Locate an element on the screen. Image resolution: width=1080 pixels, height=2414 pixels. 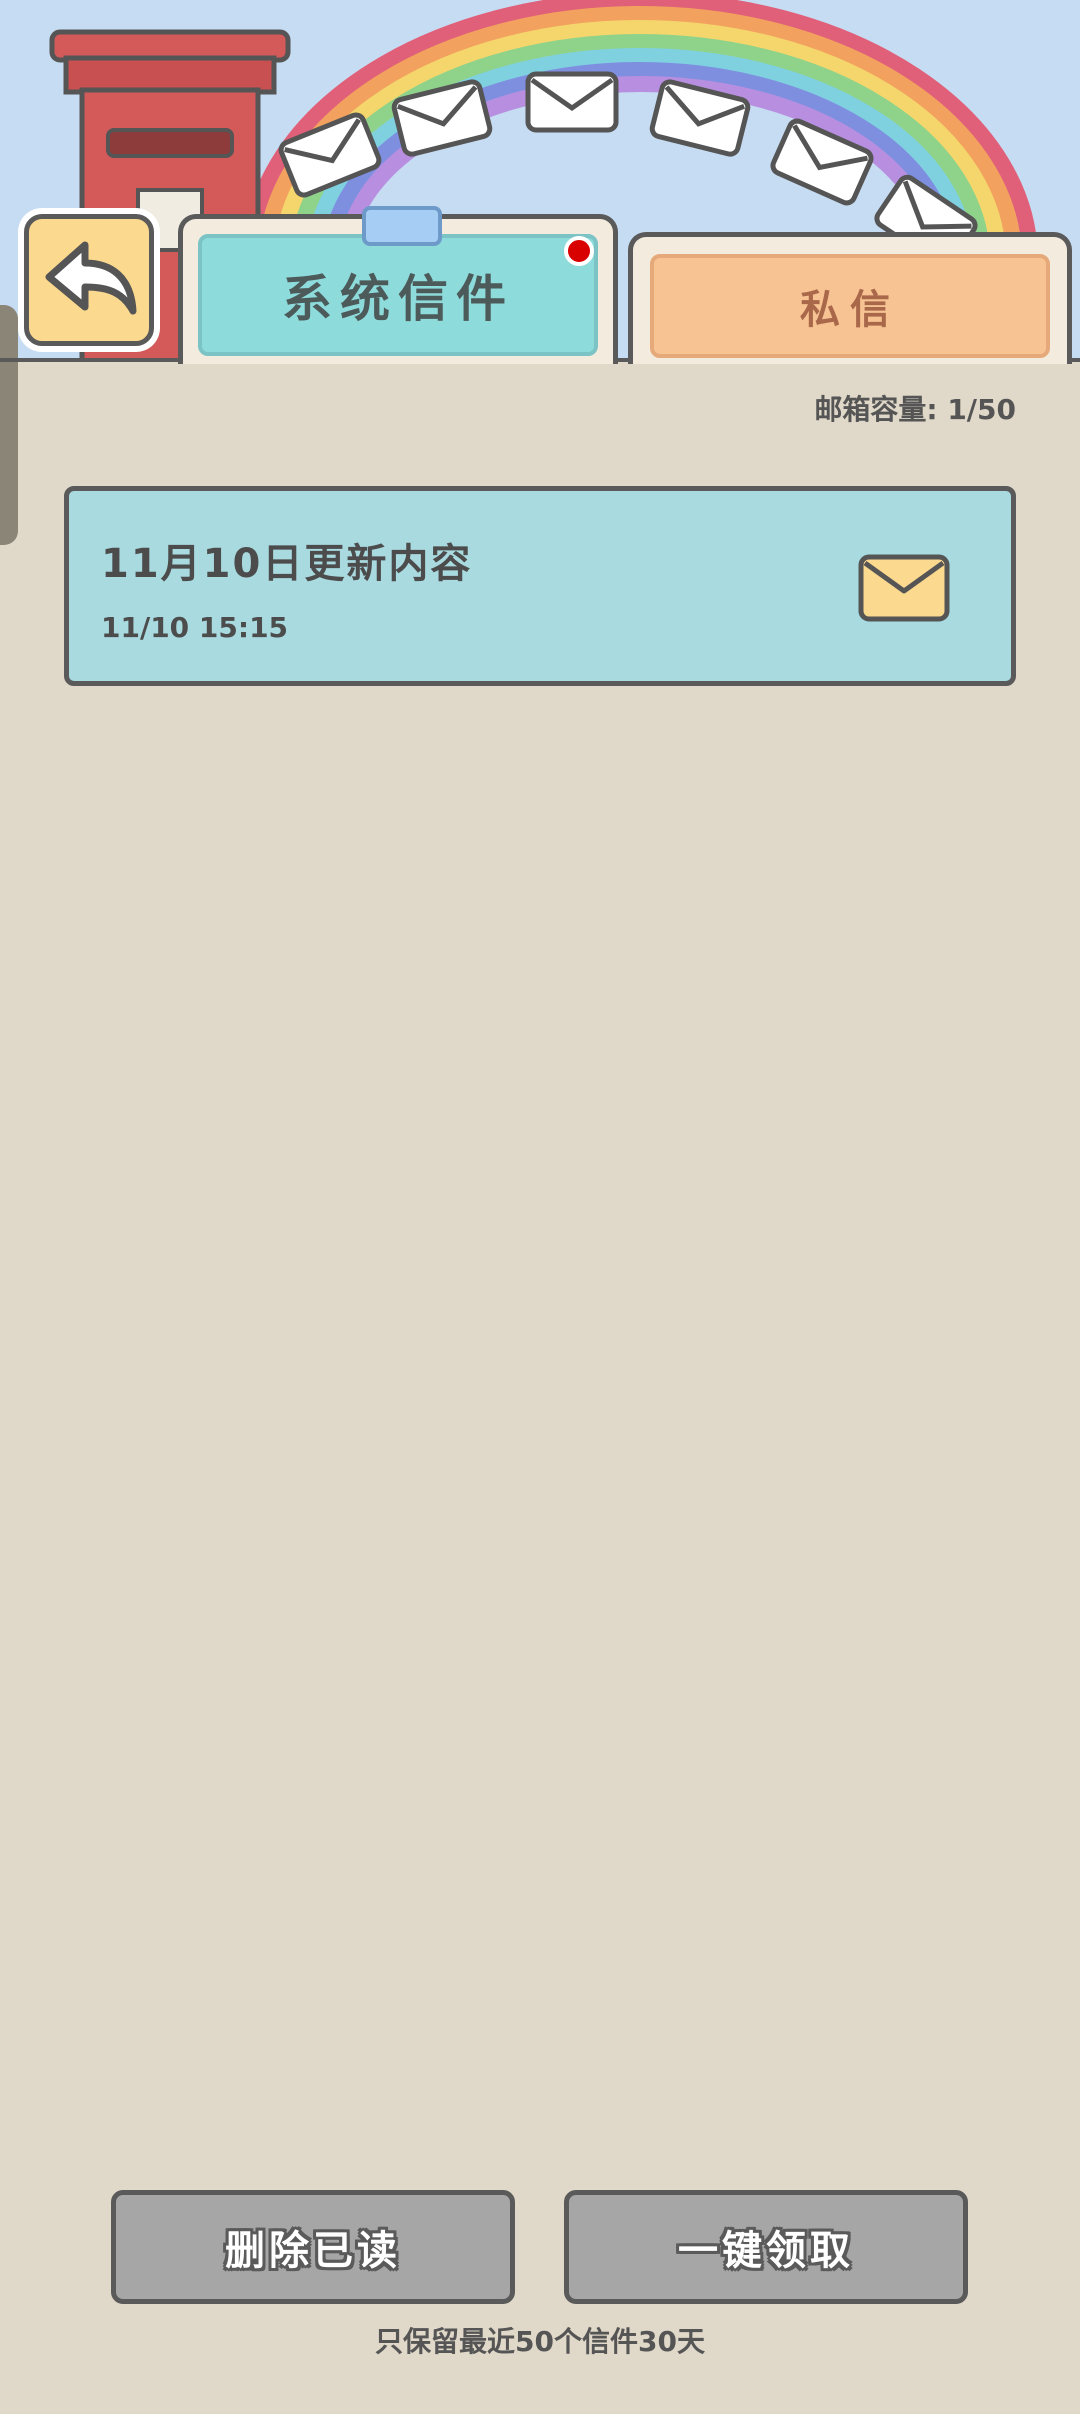
tab-private-label: 私信 is located at coordinates (850, 310).